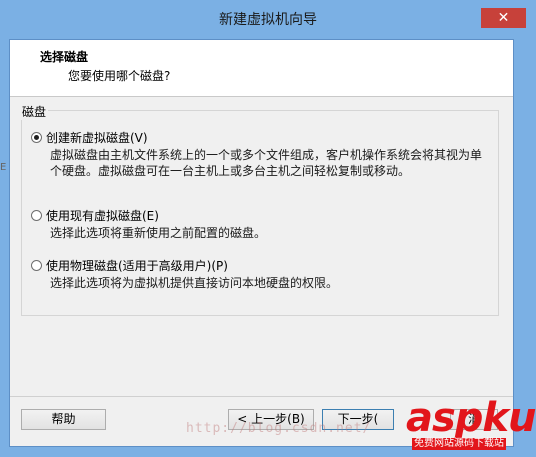  I want to click on logo-tagline: 免费网站源码下载站, so click(459, 444).